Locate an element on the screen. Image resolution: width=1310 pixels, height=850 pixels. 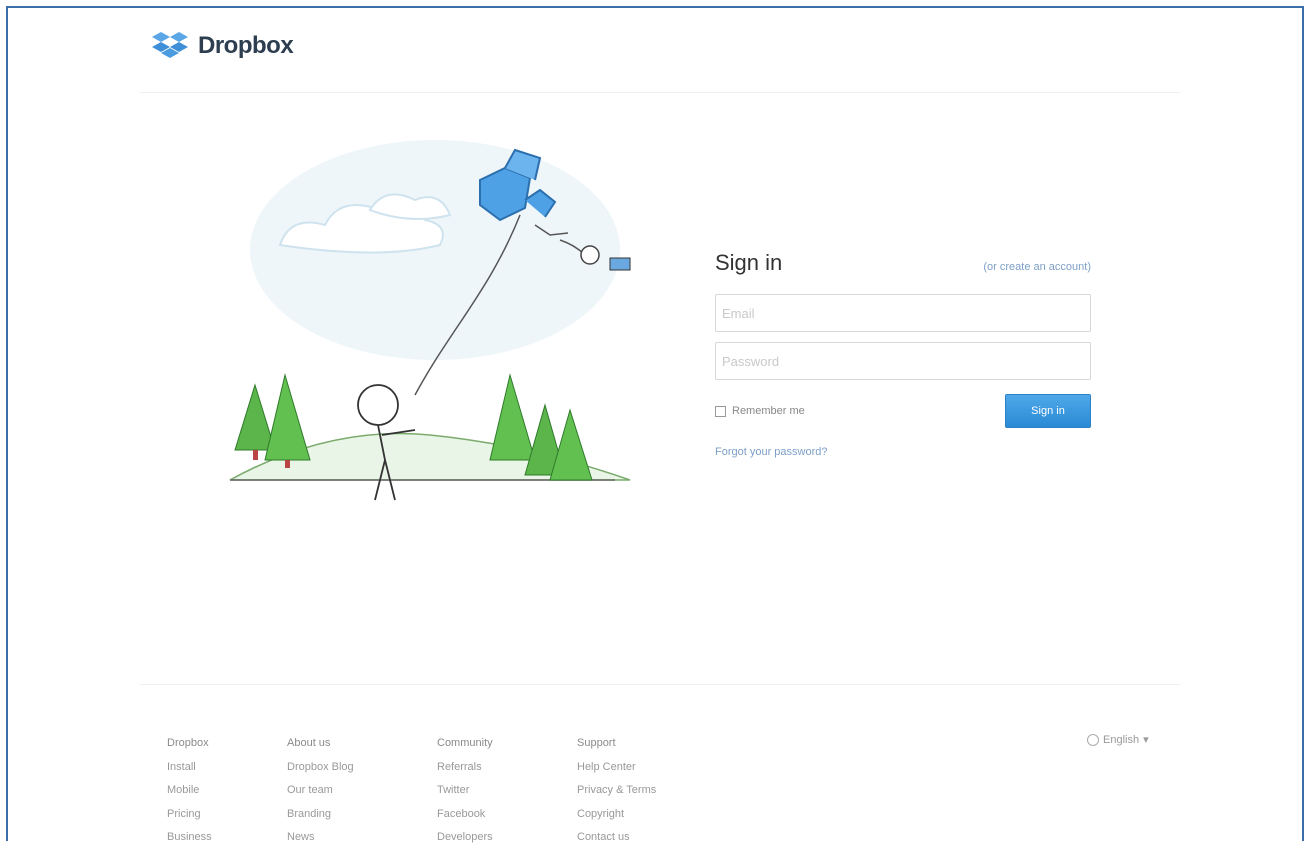
globe-icon is located at coordinates (1093, 739).